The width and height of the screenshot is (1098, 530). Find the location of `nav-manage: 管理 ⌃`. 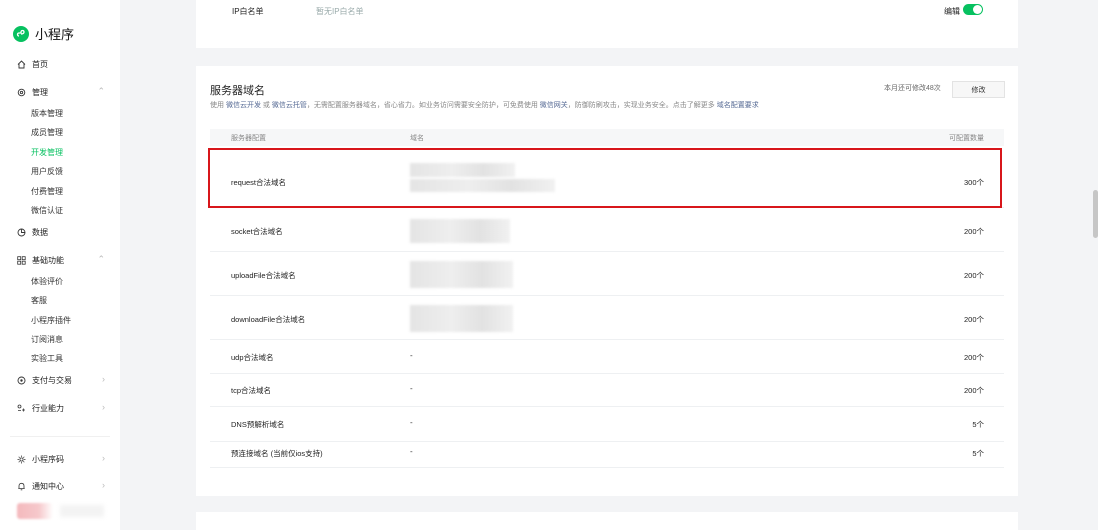

nav-manage: 管理 ⌃ is located at coordinates (62, 92).